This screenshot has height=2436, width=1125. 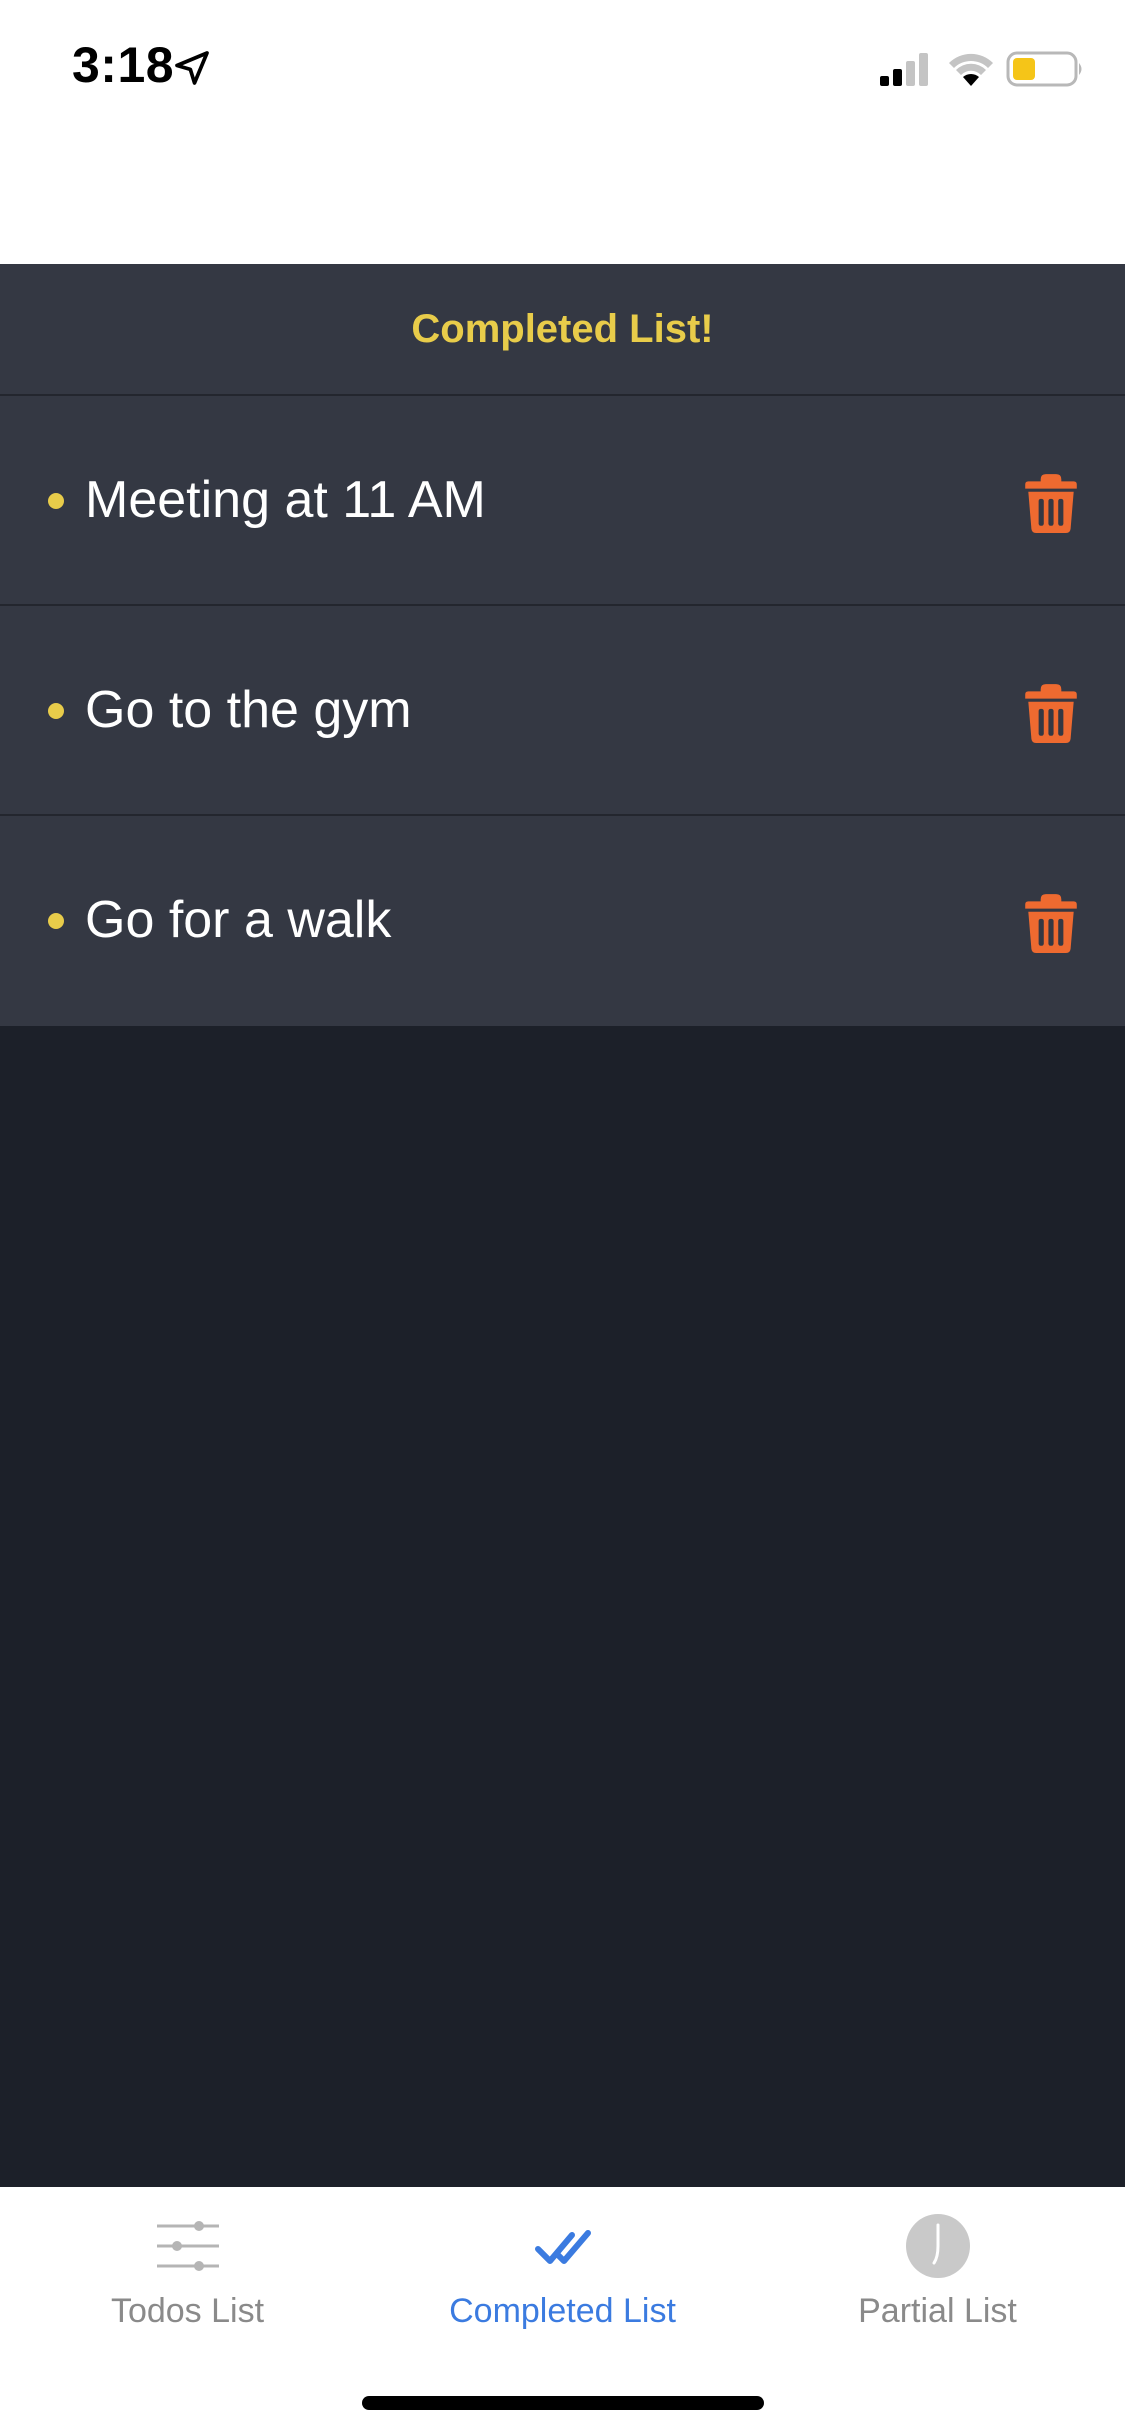 What do you see at coordinates (187, 2246) in the screenshot?
I see `sliders-icon` at bounding box center [187, 2246].